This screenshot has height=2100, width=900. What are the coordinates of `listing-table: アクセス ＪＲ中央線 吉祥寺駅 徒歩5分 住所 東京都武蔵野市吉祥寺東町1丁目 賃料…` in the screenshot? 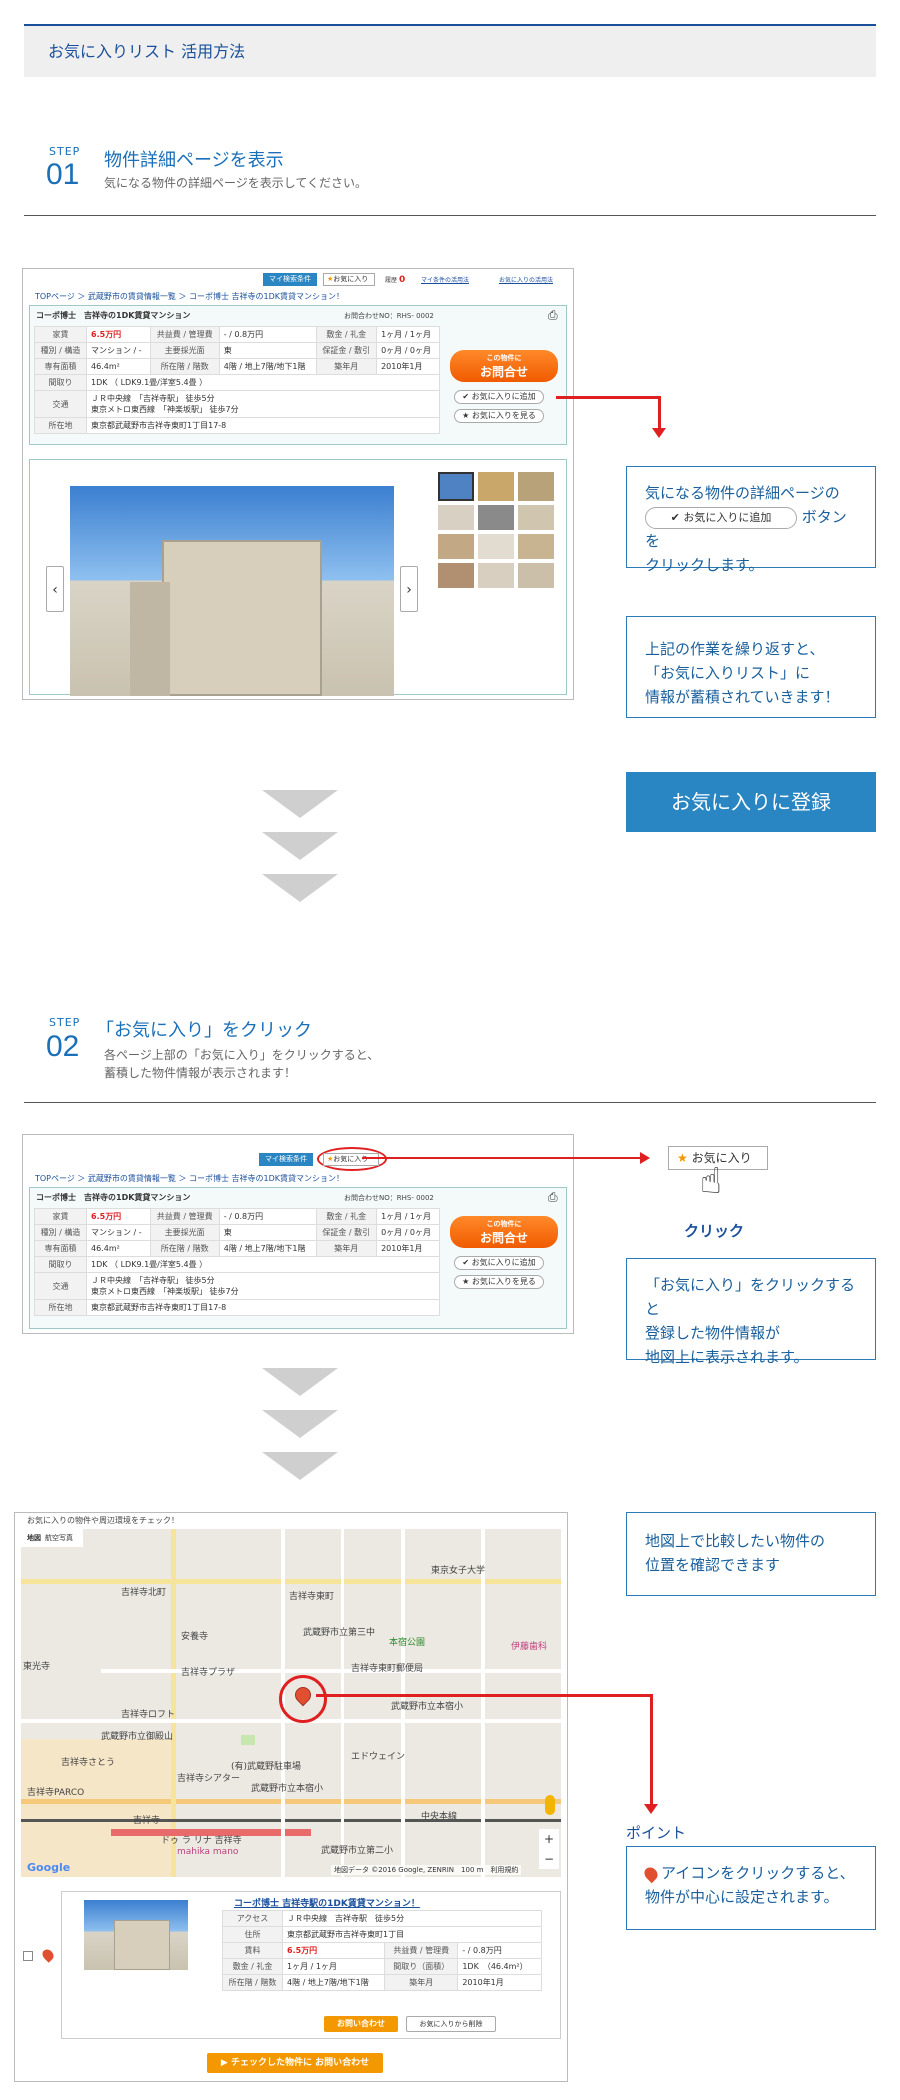 It's located at (382, 1950).